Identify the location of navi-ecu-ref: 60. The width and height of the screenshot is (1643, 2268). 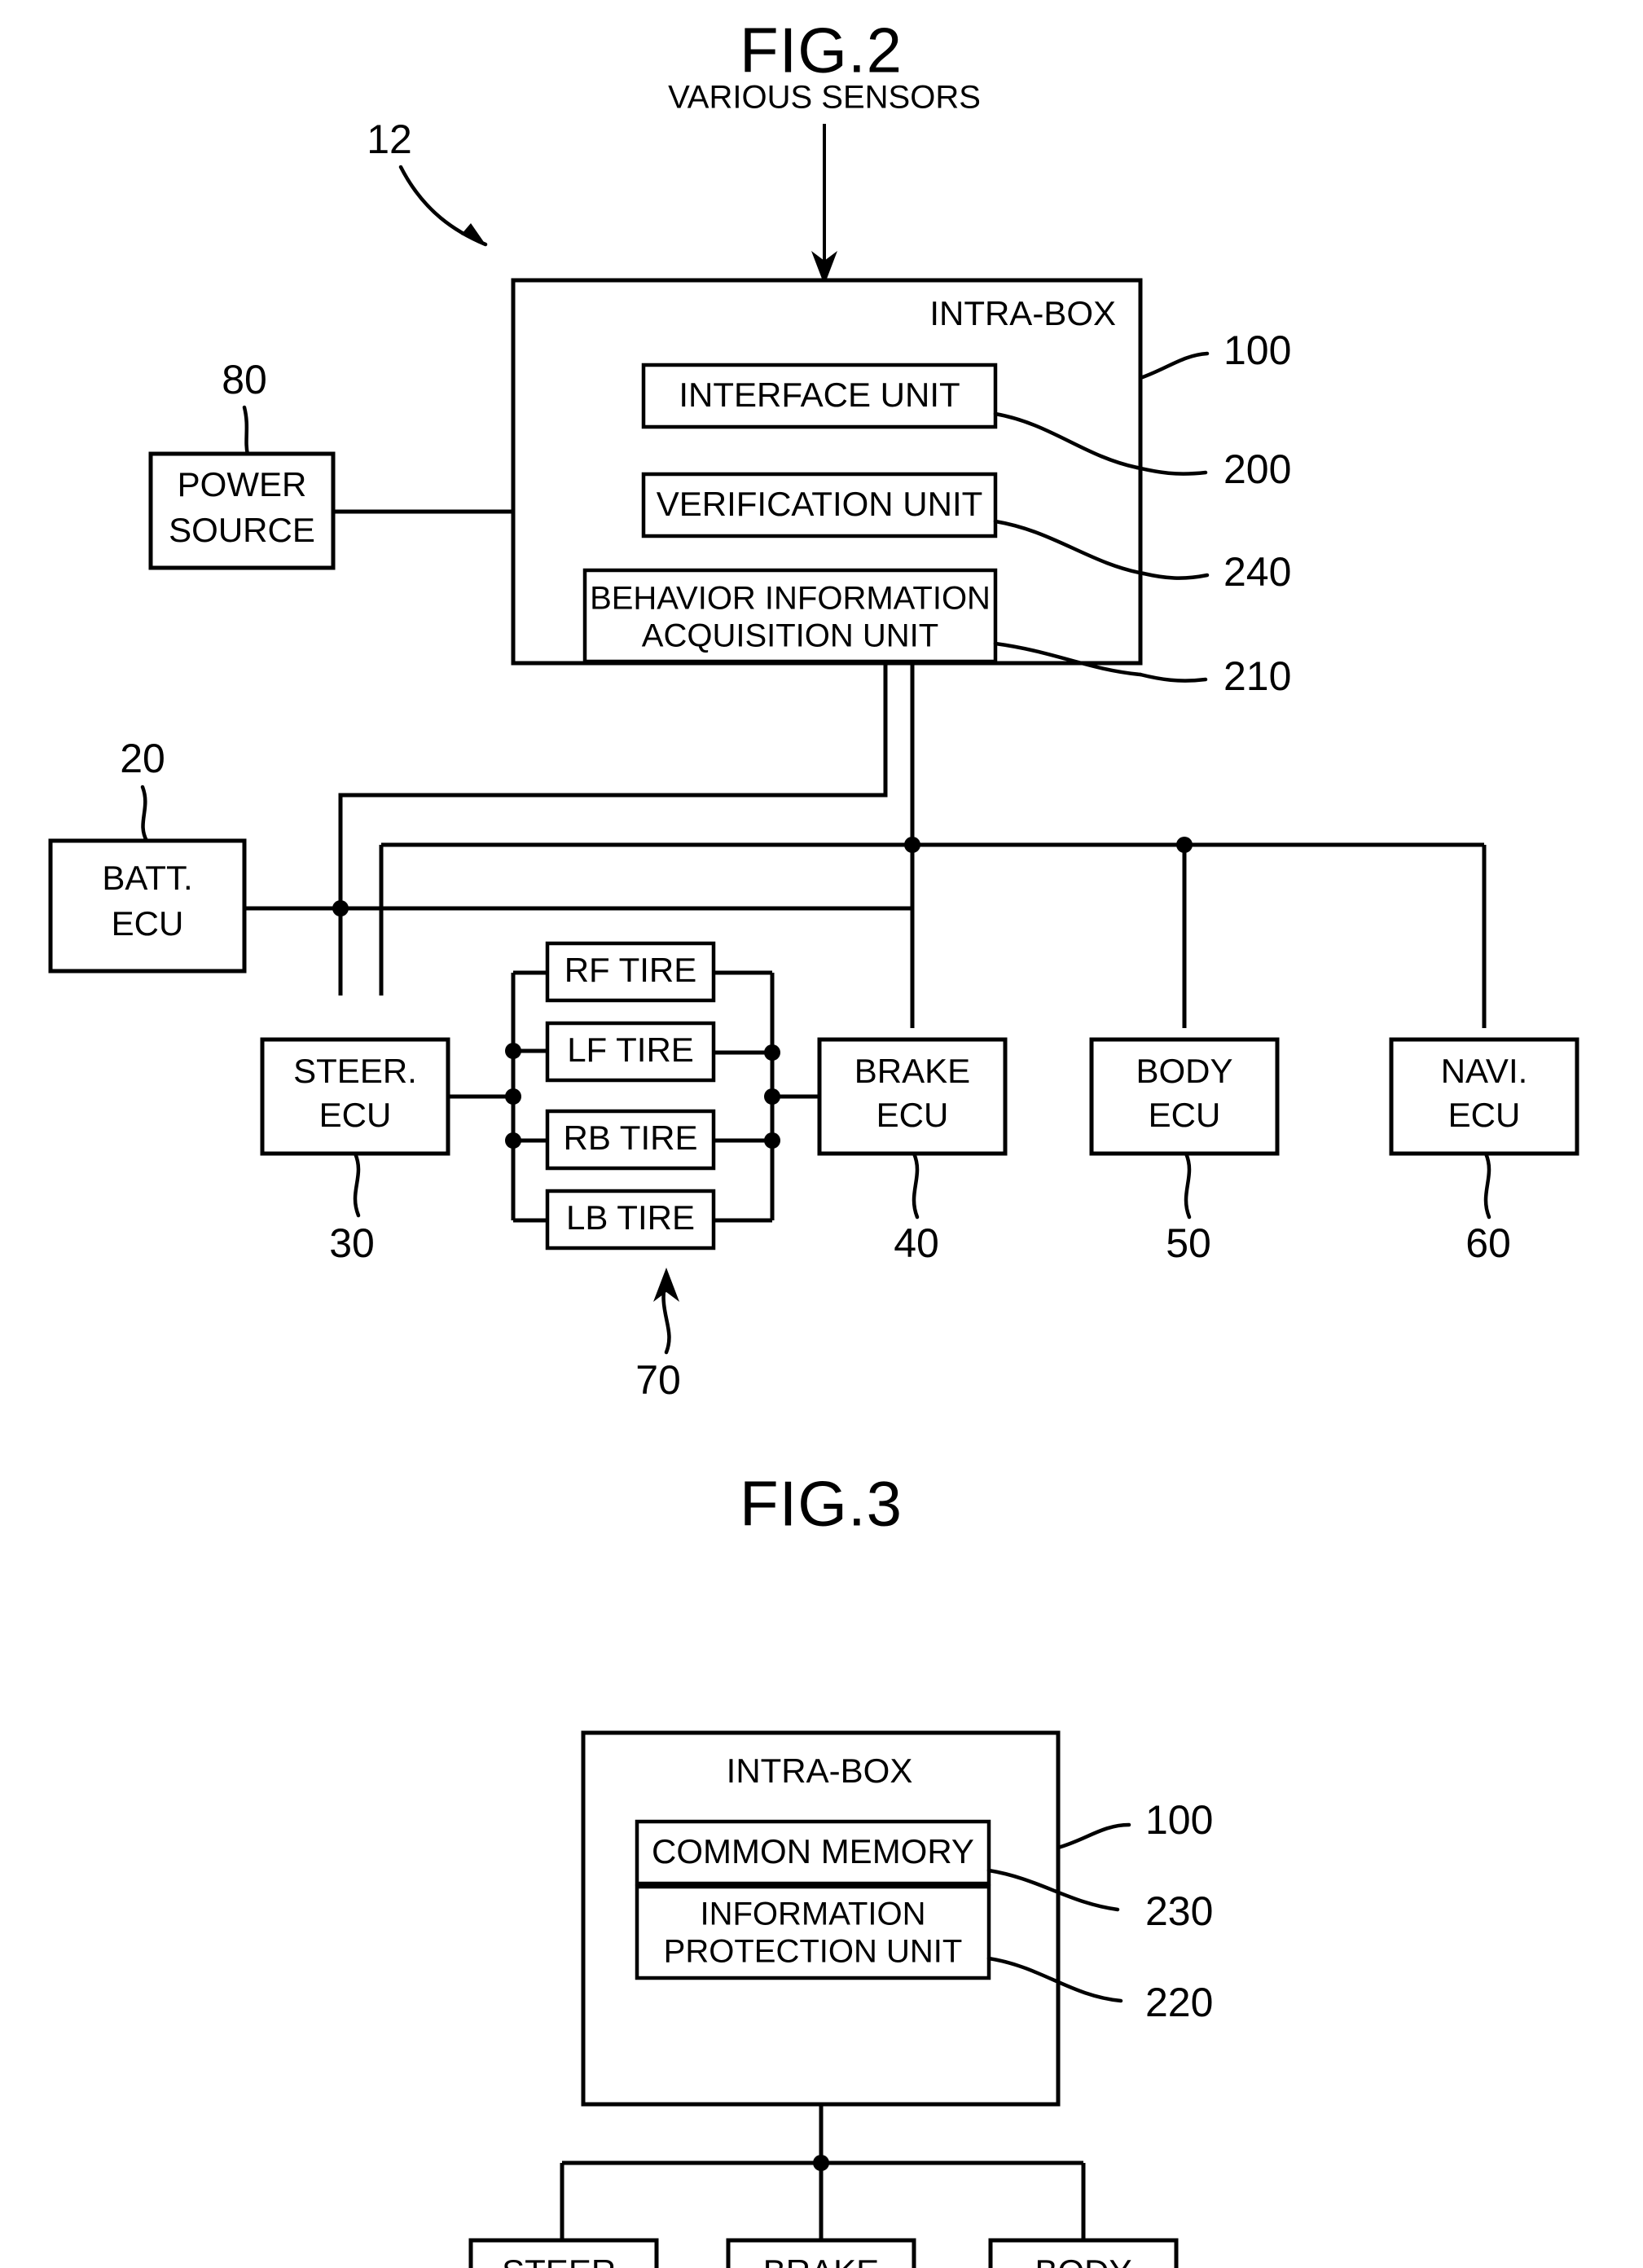
(1488, 1243).